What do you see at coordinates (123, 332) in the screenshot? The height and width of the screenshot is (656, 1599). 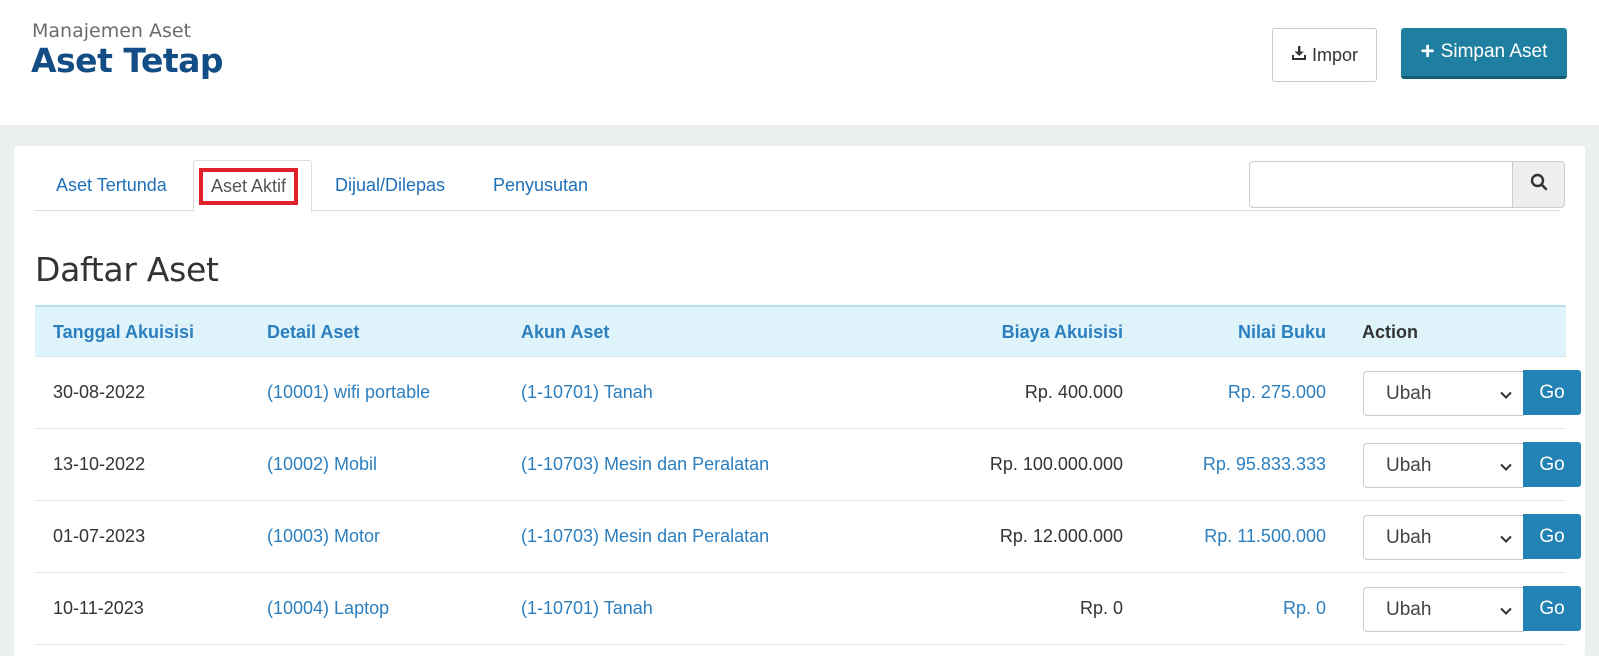 I see `col-acquisition-date: Tanggal Akuisisi` at bounding box center [123, 332].